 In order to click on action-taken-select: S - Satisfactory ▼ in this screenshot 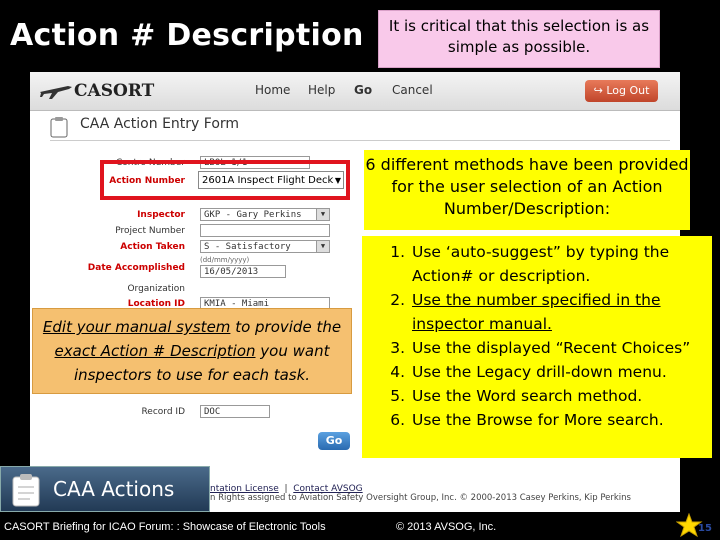, I will do `click(265, 246)`.